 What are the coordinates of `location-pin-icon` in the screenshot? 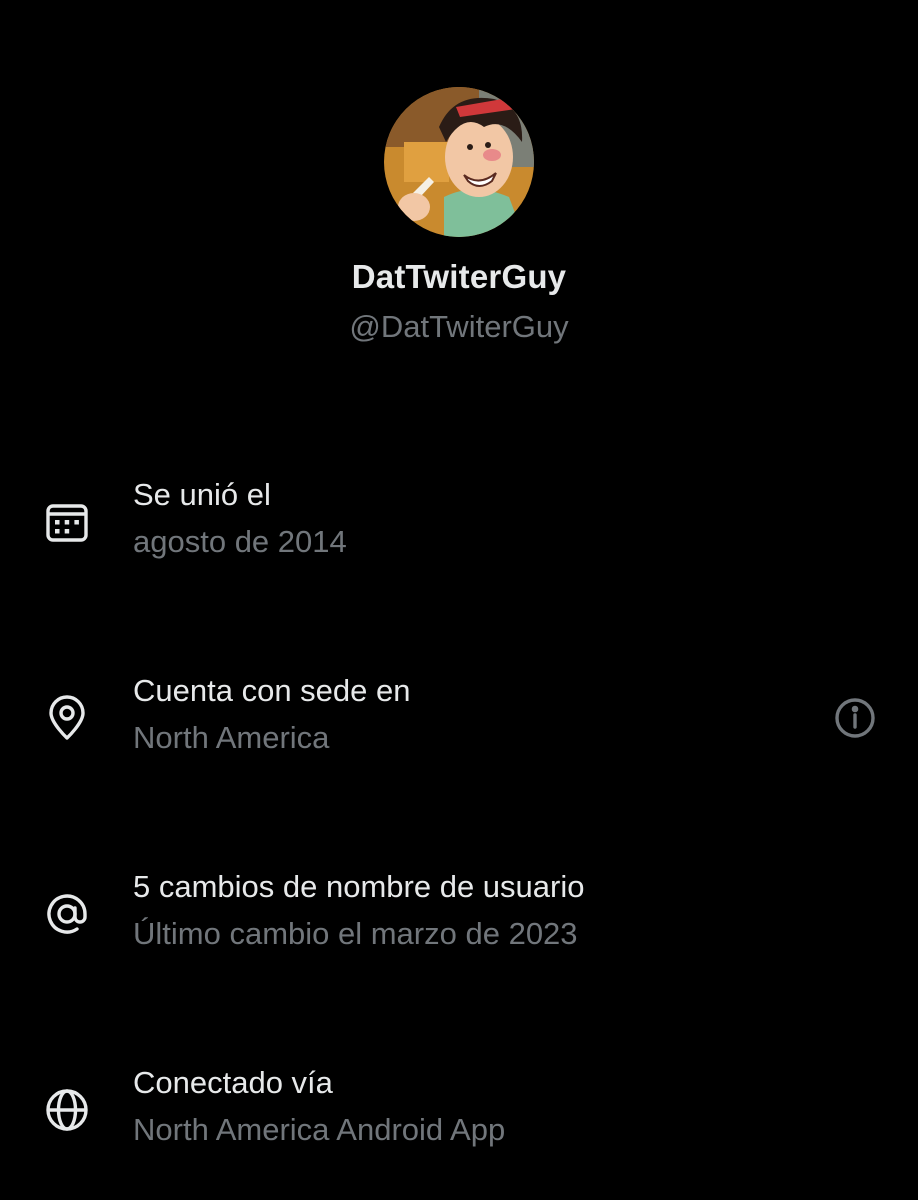 It's located at (67, 718).